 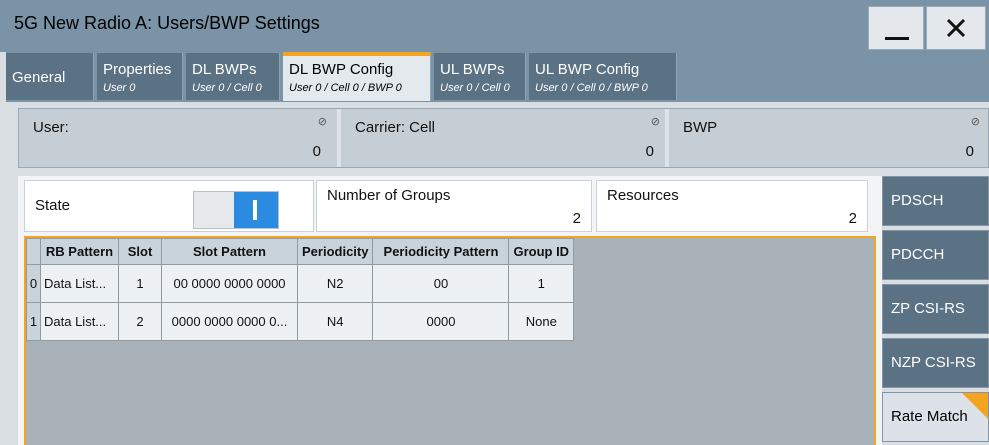 I want to click on sidebar-item-zp-csi-rs: ZP CSI-RS, so click(x=935, y=309).